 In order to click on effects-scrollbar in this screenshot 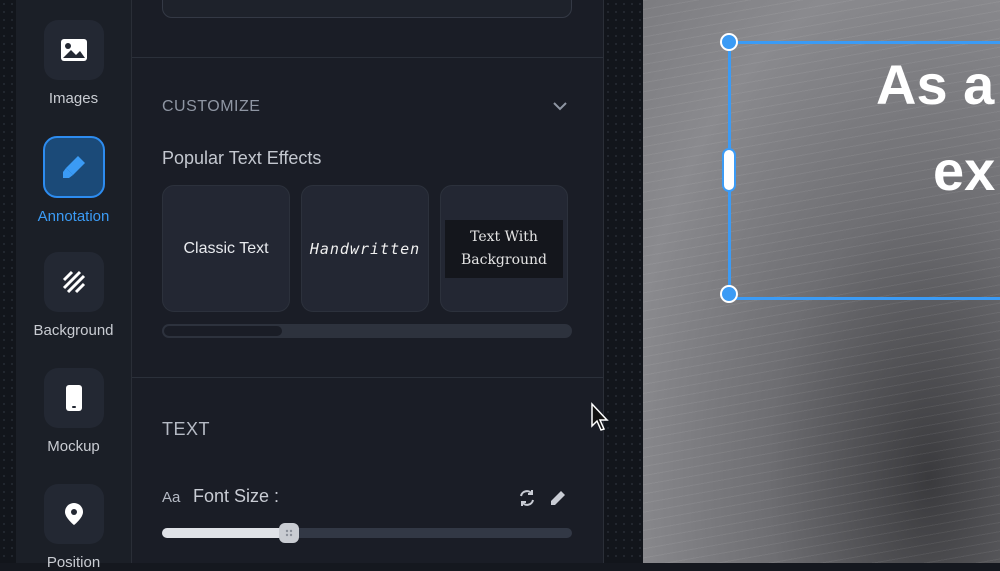, I will do `click(367, 331)`.